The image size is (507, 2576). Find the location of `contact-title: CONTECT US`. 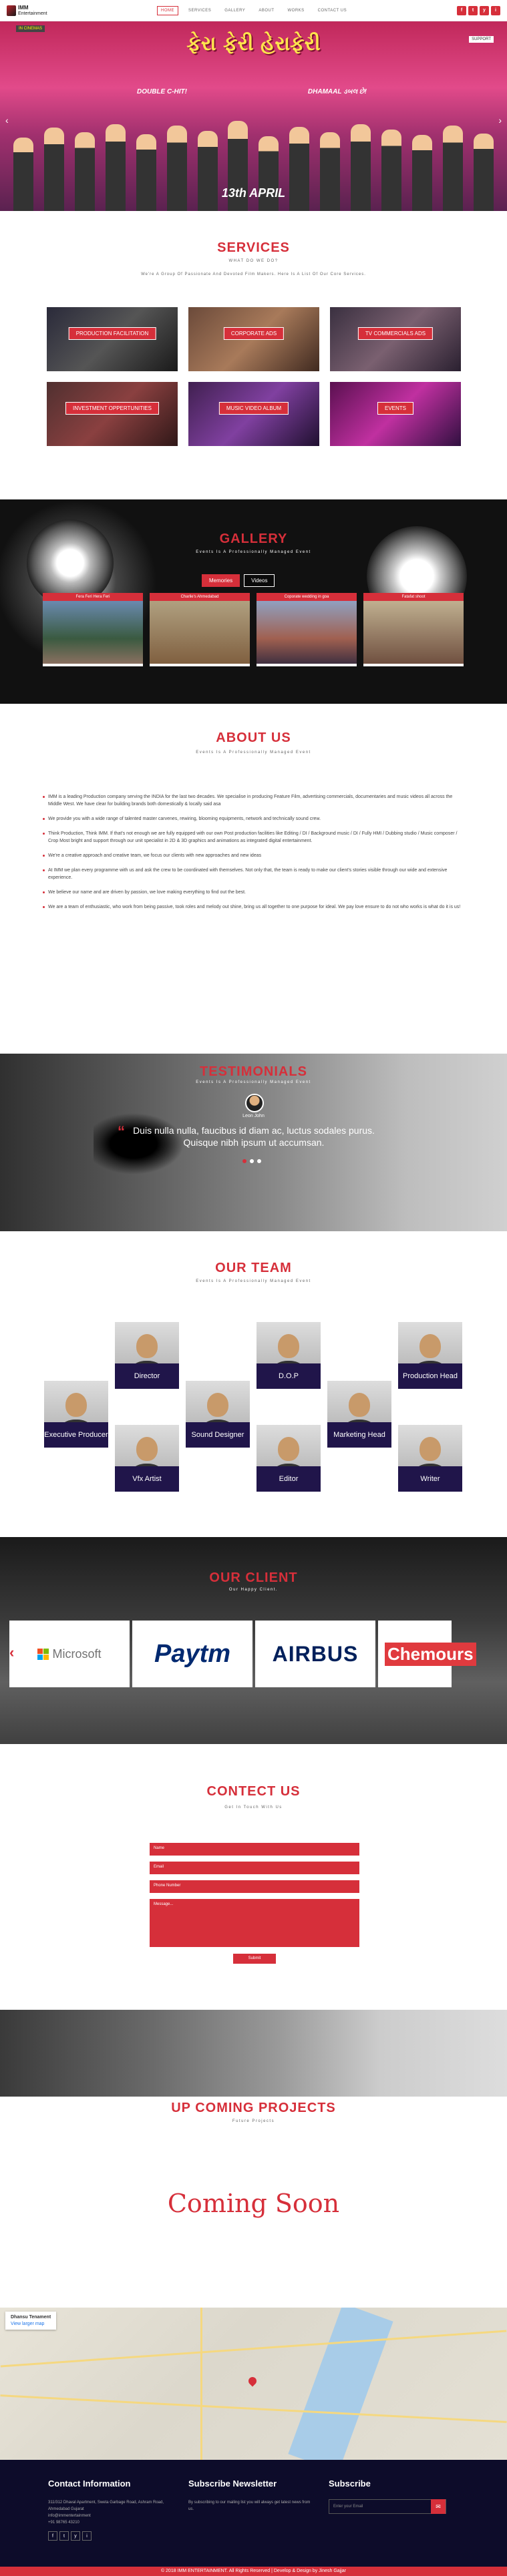

contact-title: CONTECT US is located at coordinates (253, 1791).